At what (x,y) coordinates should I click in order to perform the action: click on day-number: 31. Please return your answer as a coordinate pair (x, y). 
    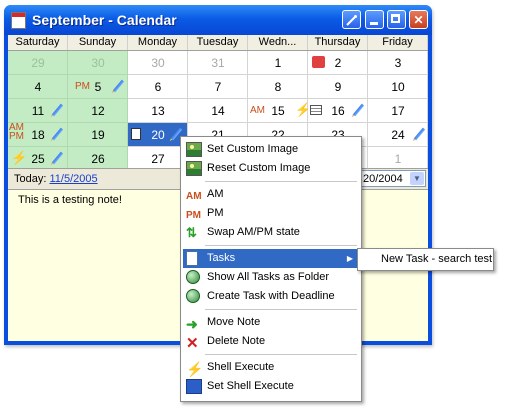
    Looking at the image, I should click on (218, 63).